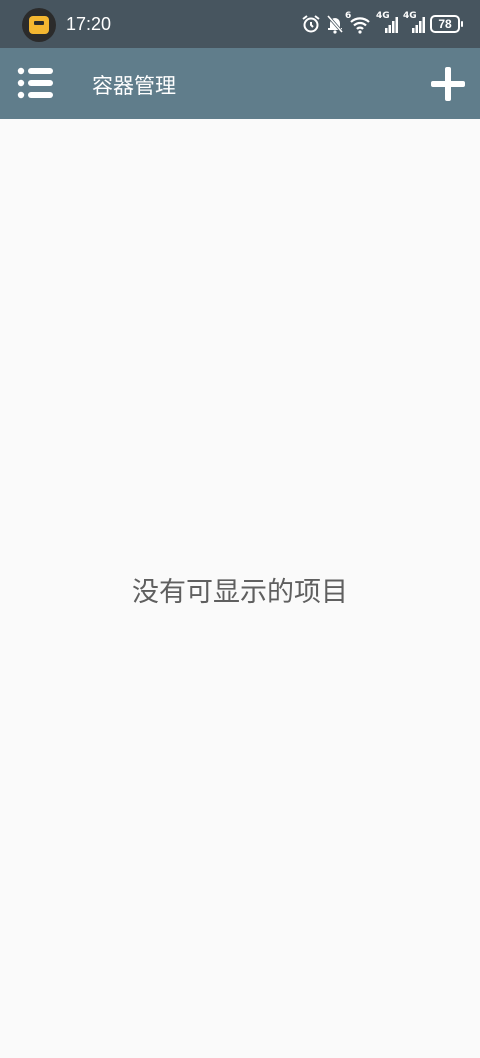 This screenshot has height=1058, width=480. I want to click on status-bar: 17:20 6 4G 4G 78, so click(240, 24).